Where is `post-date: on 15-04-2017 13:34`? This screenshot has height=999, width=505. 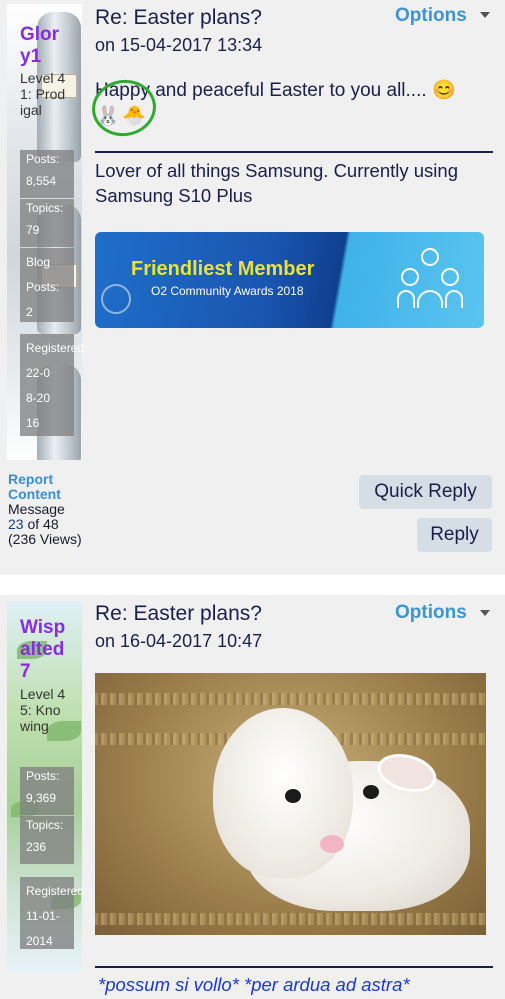 post-date: on 15-04-2017 13:34 is located at coordinates (179, 45).